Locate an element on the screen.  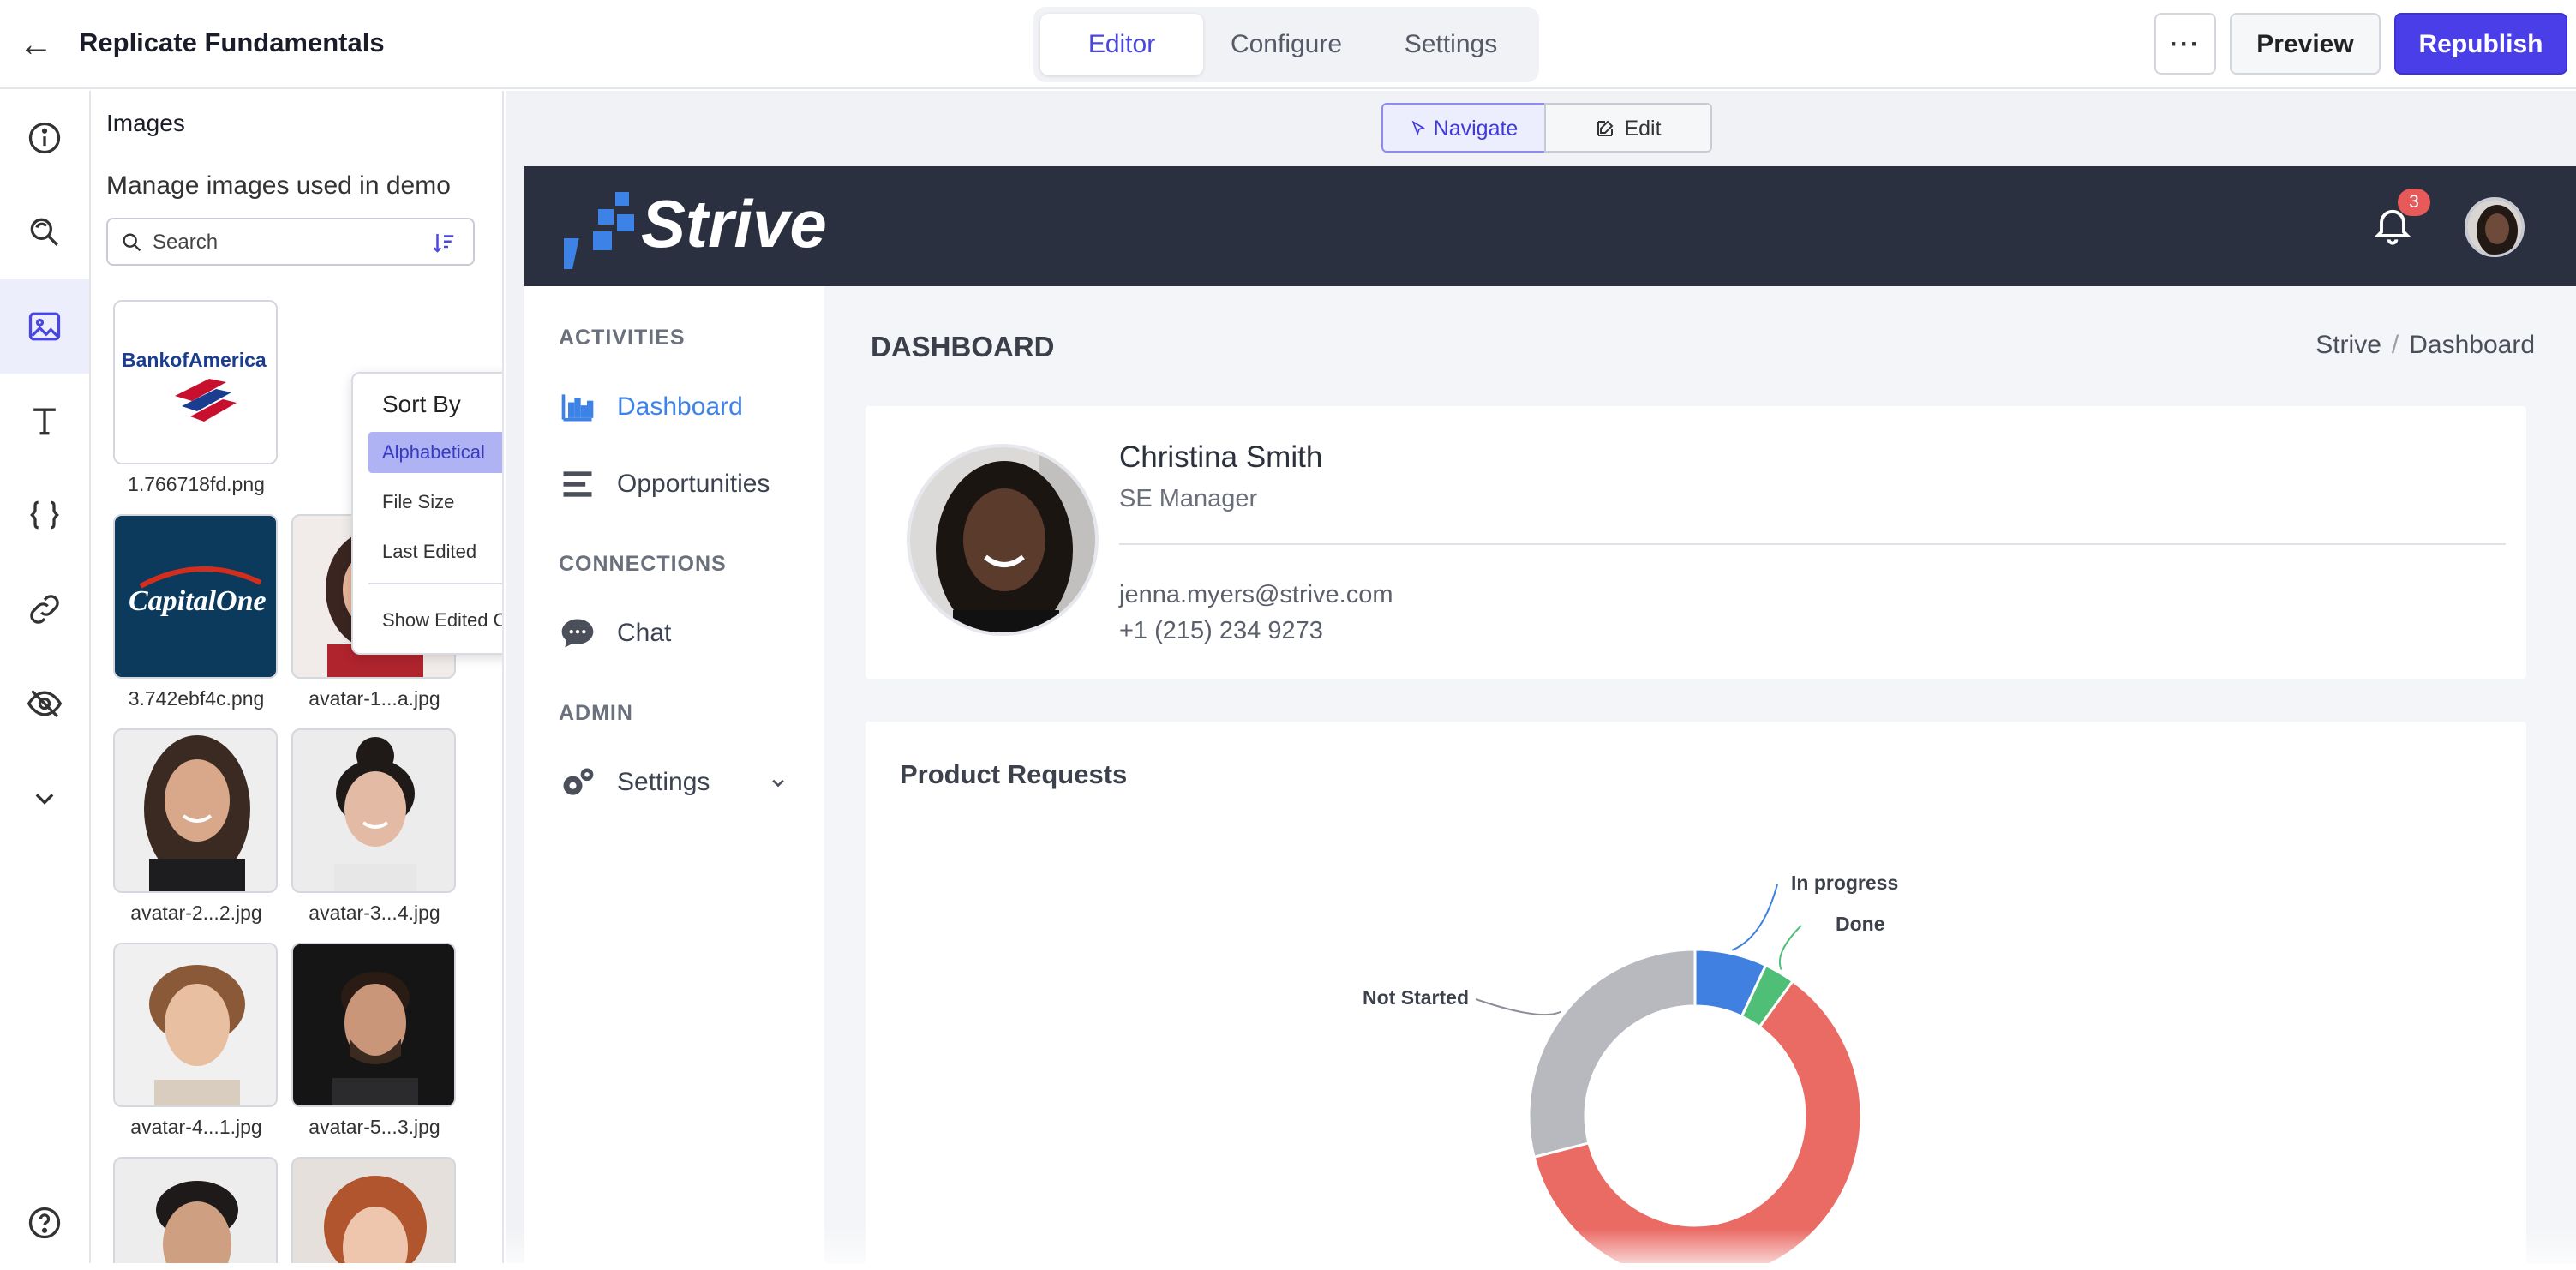
thumbnail-caption: avatar-4...1.jpg is located at coordinates (196, 1127).